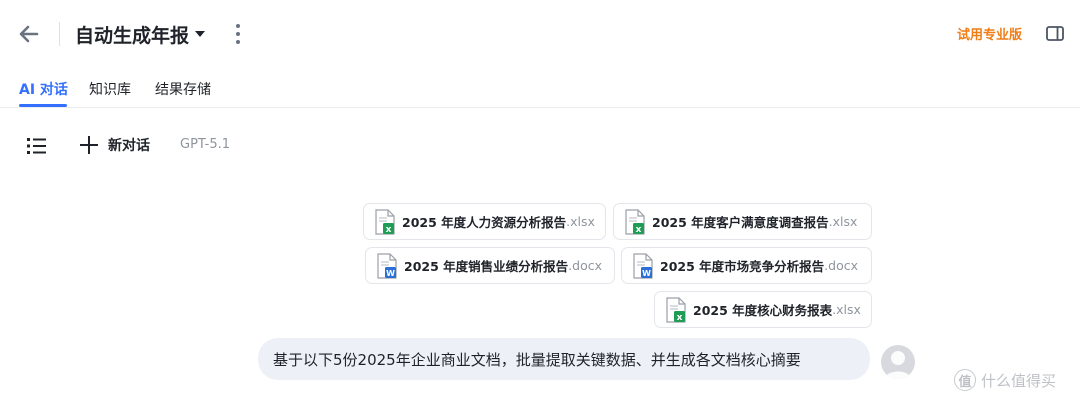  What do you see at coordinates (59, 34) in the screenshot?
I see `header-divider` at bounding box center [59, 34].